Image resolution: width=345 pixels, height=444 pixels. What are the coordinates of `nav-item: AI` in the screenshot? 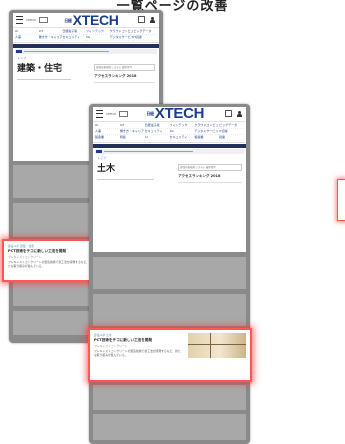 It's located at (157, 138).